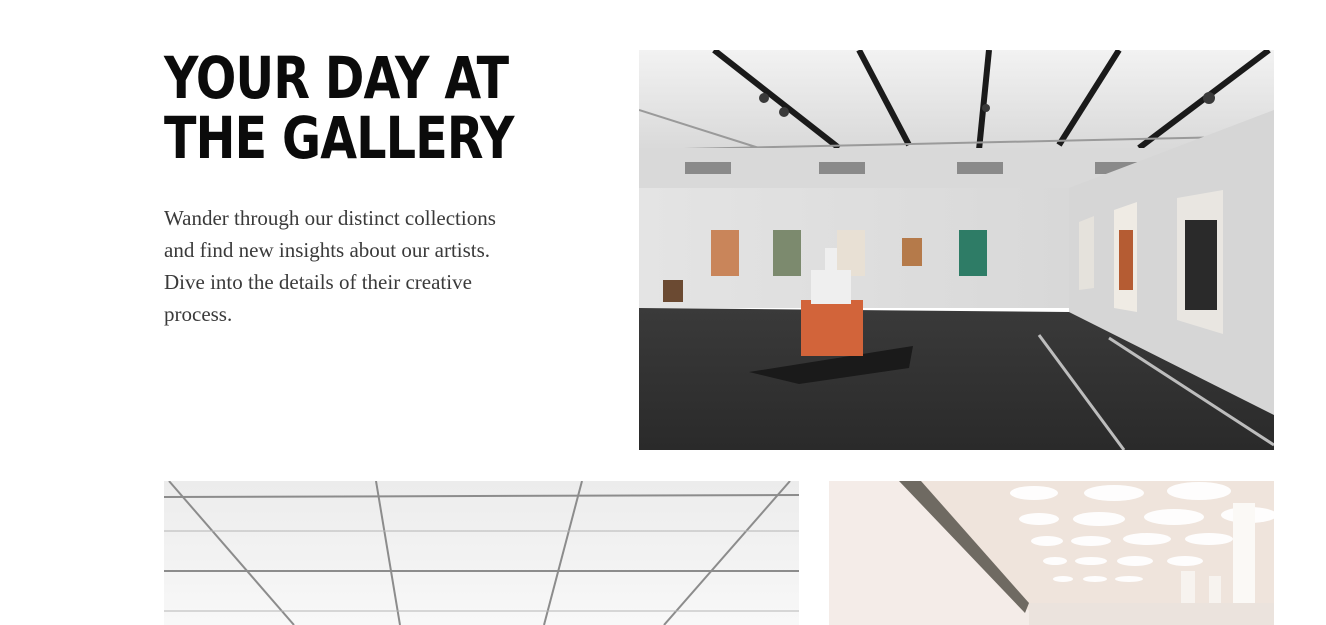 This screenshot has height=625, width=1326. What do you see at coordinates (336, 78) in the screenshot?
I see `heading-line-1: YOUR DAY AT` at bounding box center [336, 78].